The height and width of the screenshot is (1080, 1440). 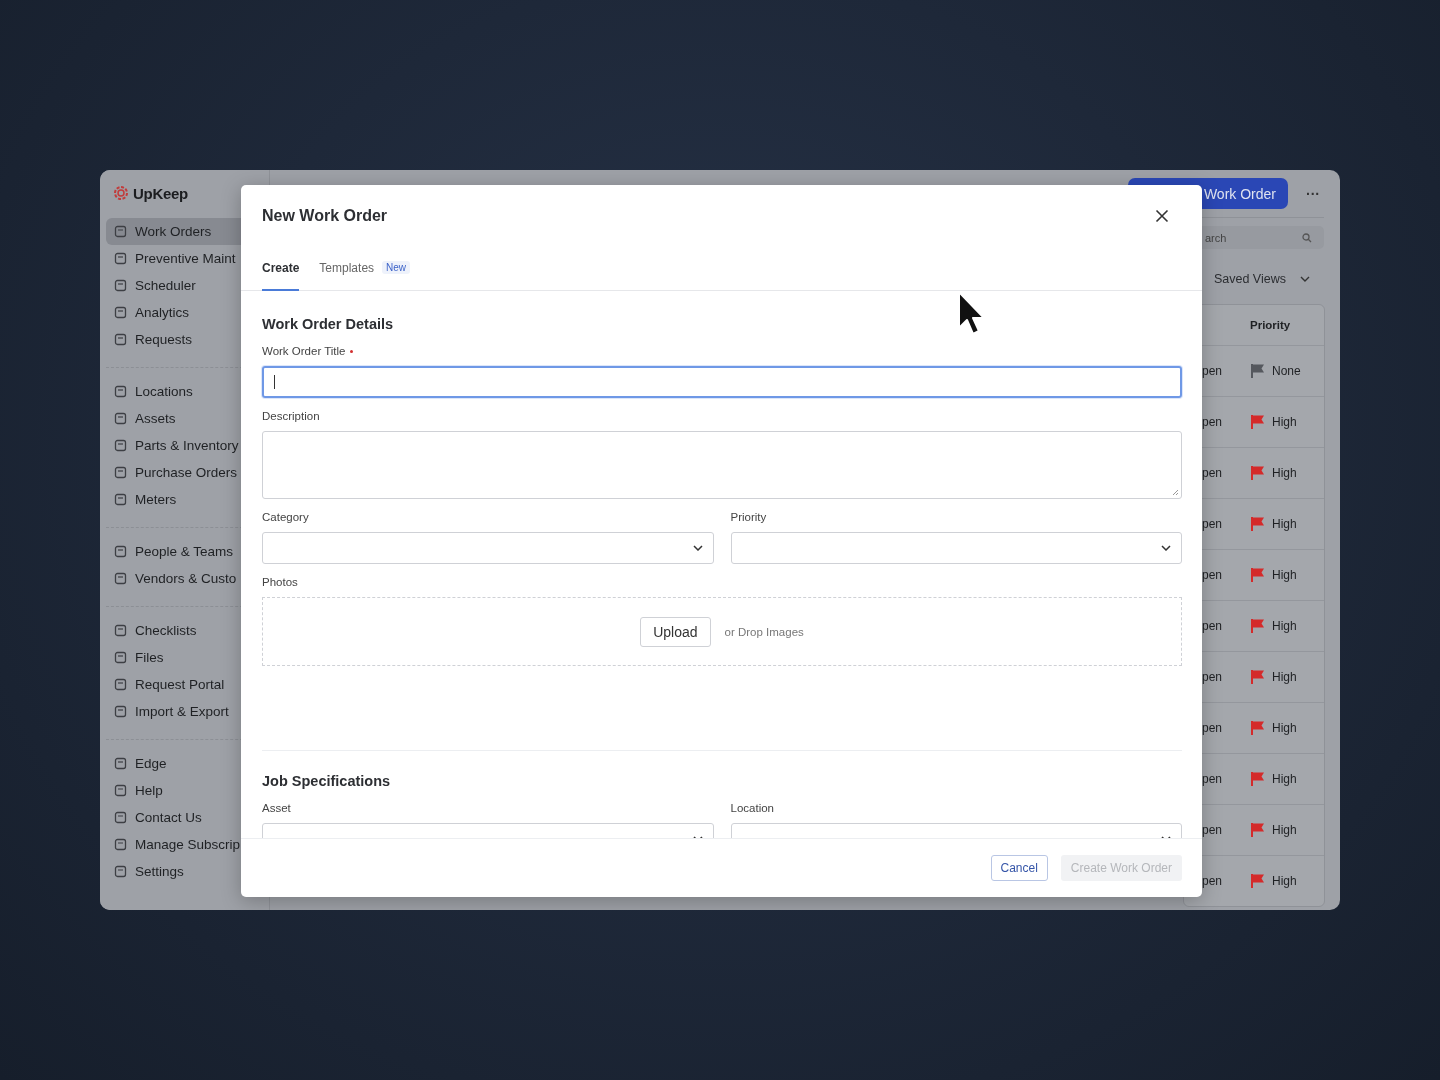 What do you see at coordinates (276, 808) in the screenshot?
I see `field-label: Asset` at bounding box center [276, 808].